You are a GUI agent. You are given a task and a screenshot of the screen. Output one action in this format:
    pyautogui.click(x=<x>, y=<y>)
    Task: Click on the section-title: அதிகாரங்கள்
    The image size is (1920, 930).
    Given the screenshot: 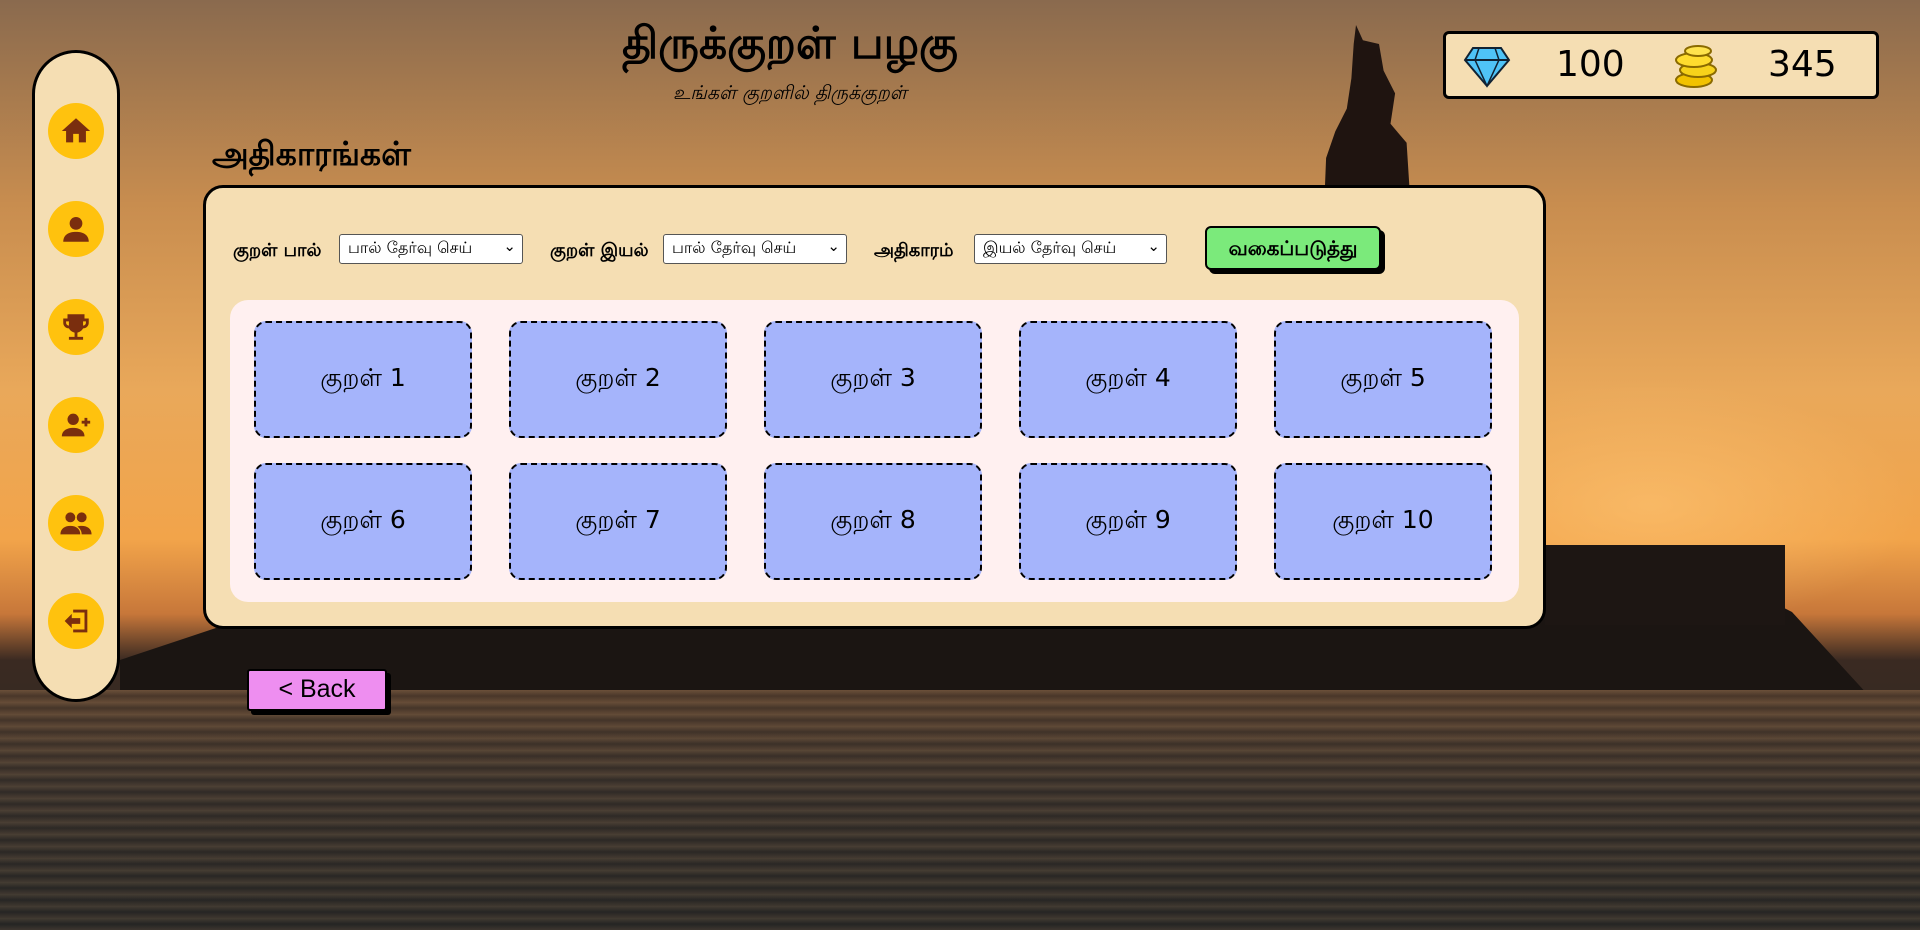 What is the action you would take?
    pyautogui.click(x=311, y=153)
    